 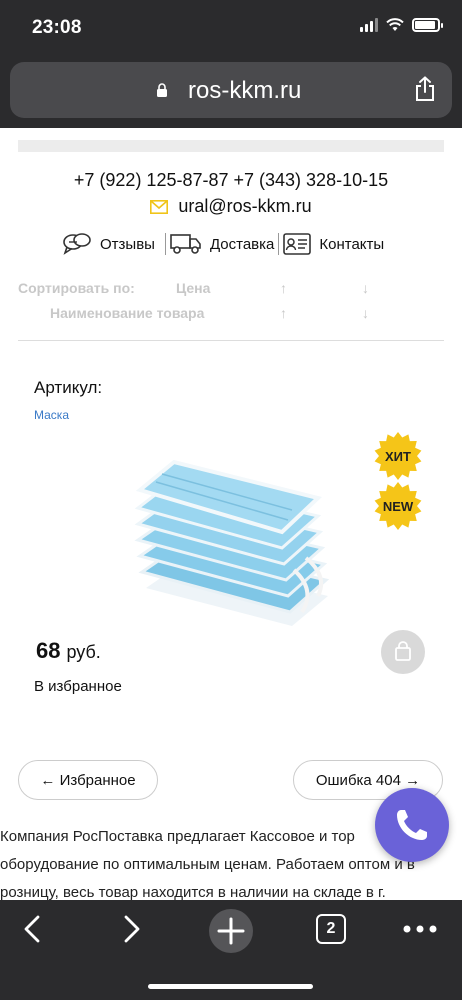 I want to click on battery-icon, so click(x=427, y=25).